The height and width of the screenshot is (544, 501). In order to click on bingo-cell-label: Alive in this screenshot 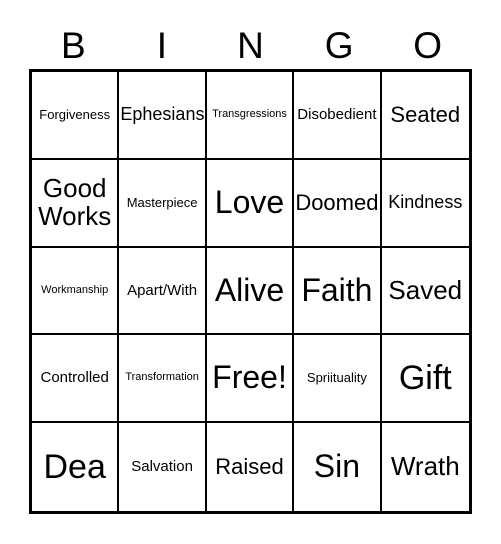, I will do `click(249, 289)`.